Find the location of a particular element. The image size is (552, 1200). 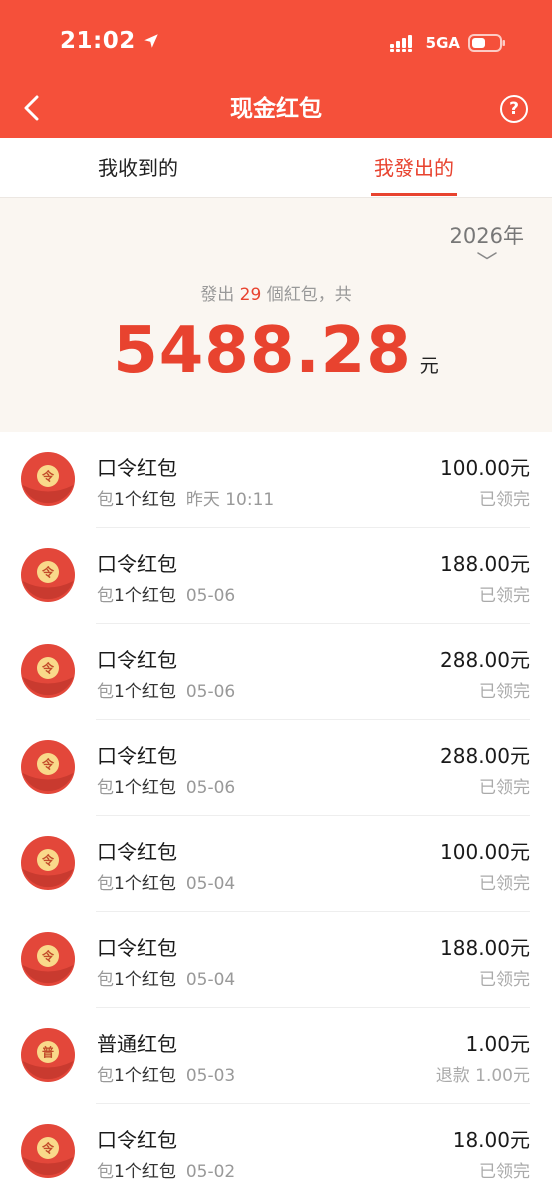

total-unit: 元 is located at coordinates (429, 366).